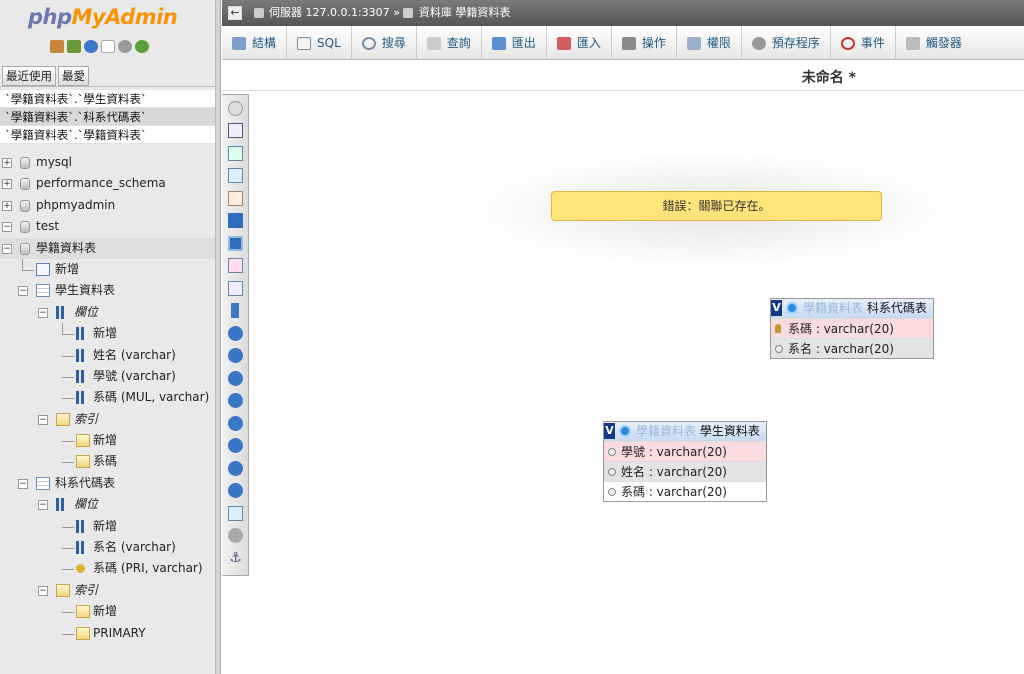 The width and height of the screenshot is (1024, 674). What do you see at coordinates (235, 175) in the screenshot?
I see `new-page-icon` at bounding box center [235, 175].